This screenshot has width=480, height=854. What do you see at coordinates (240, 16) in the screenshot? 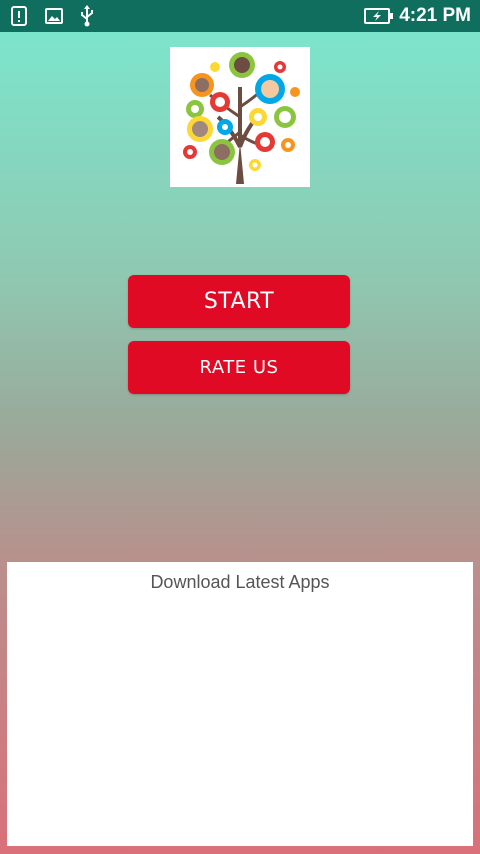
I see `status-bar: 4:21 PM` at bounding box center [240, 16].